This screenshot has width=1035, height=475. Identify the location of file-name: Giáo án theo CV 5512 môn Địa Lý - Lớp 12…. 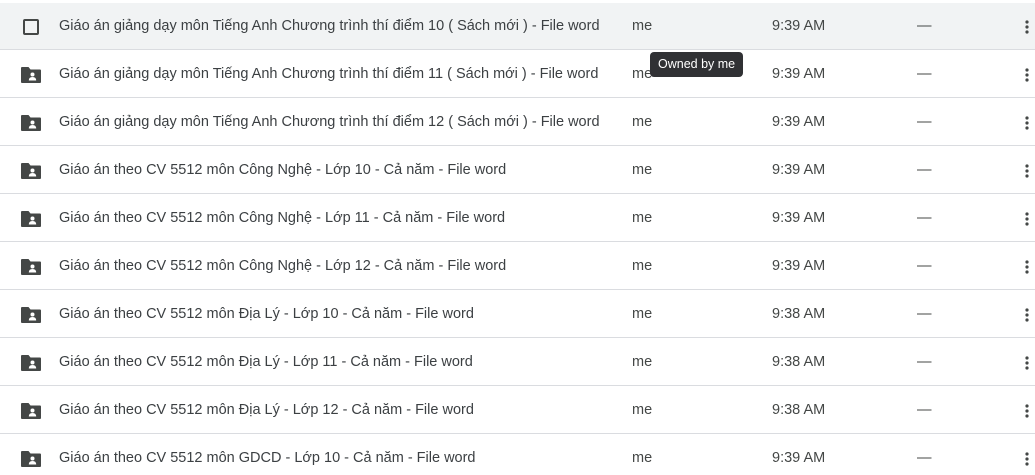
(266, 410).